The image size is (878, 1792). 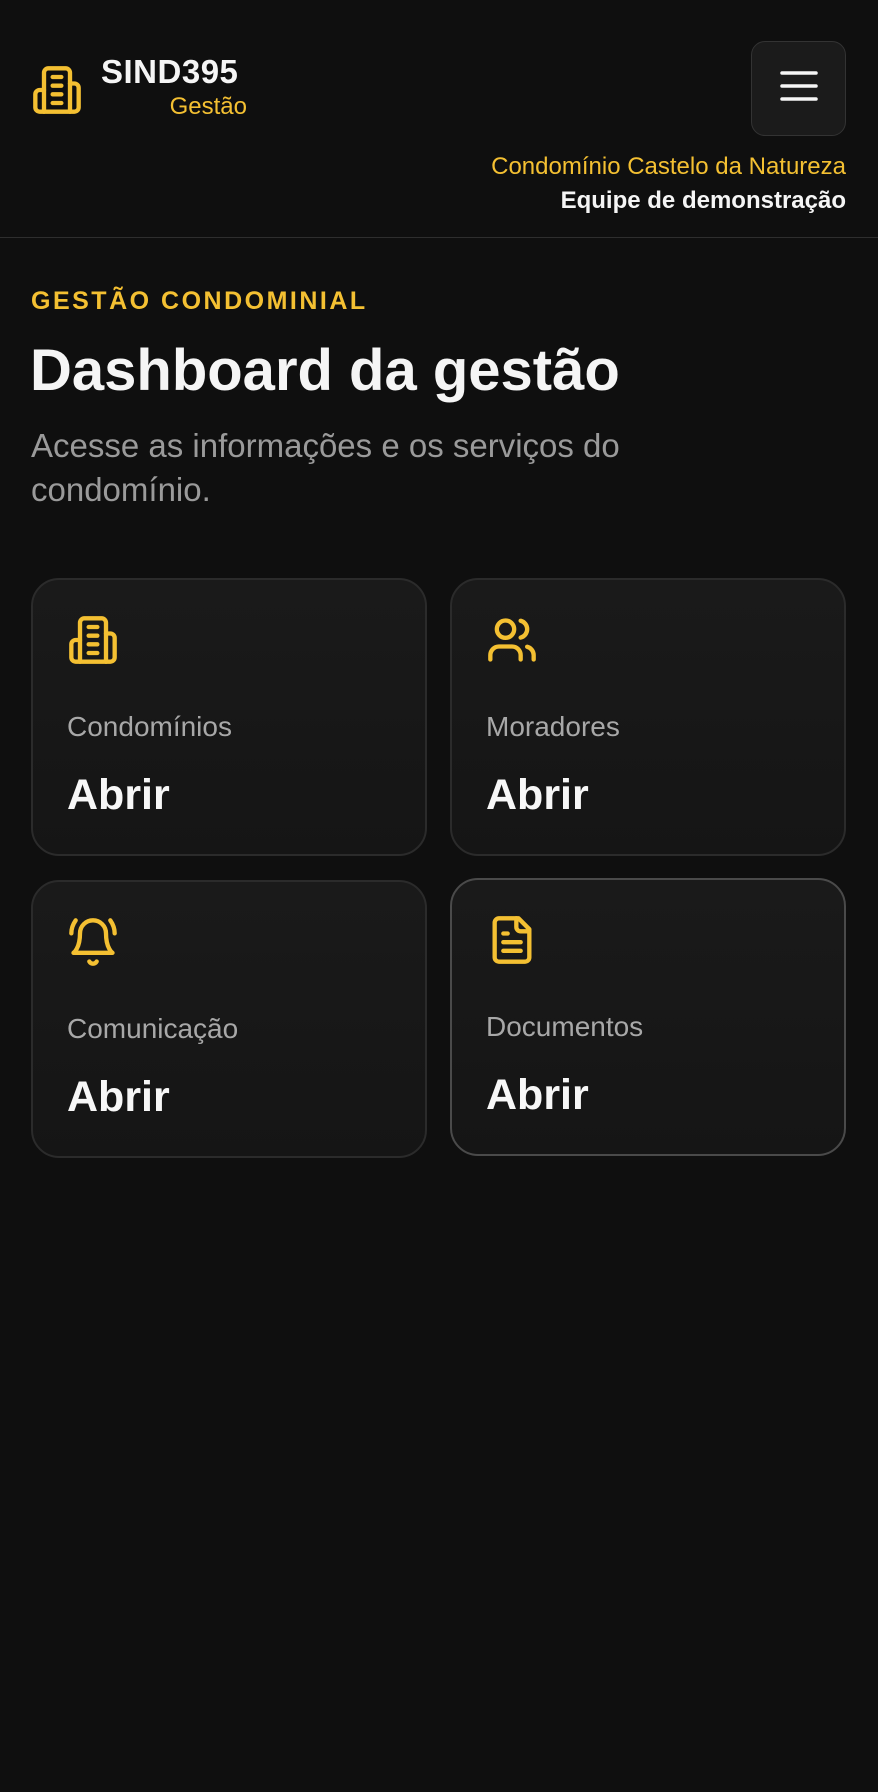 What do you see at coordinates (565, 1026) in the screenshot?
I see `card-label: Documentos` at bounding box center [565, 1026].